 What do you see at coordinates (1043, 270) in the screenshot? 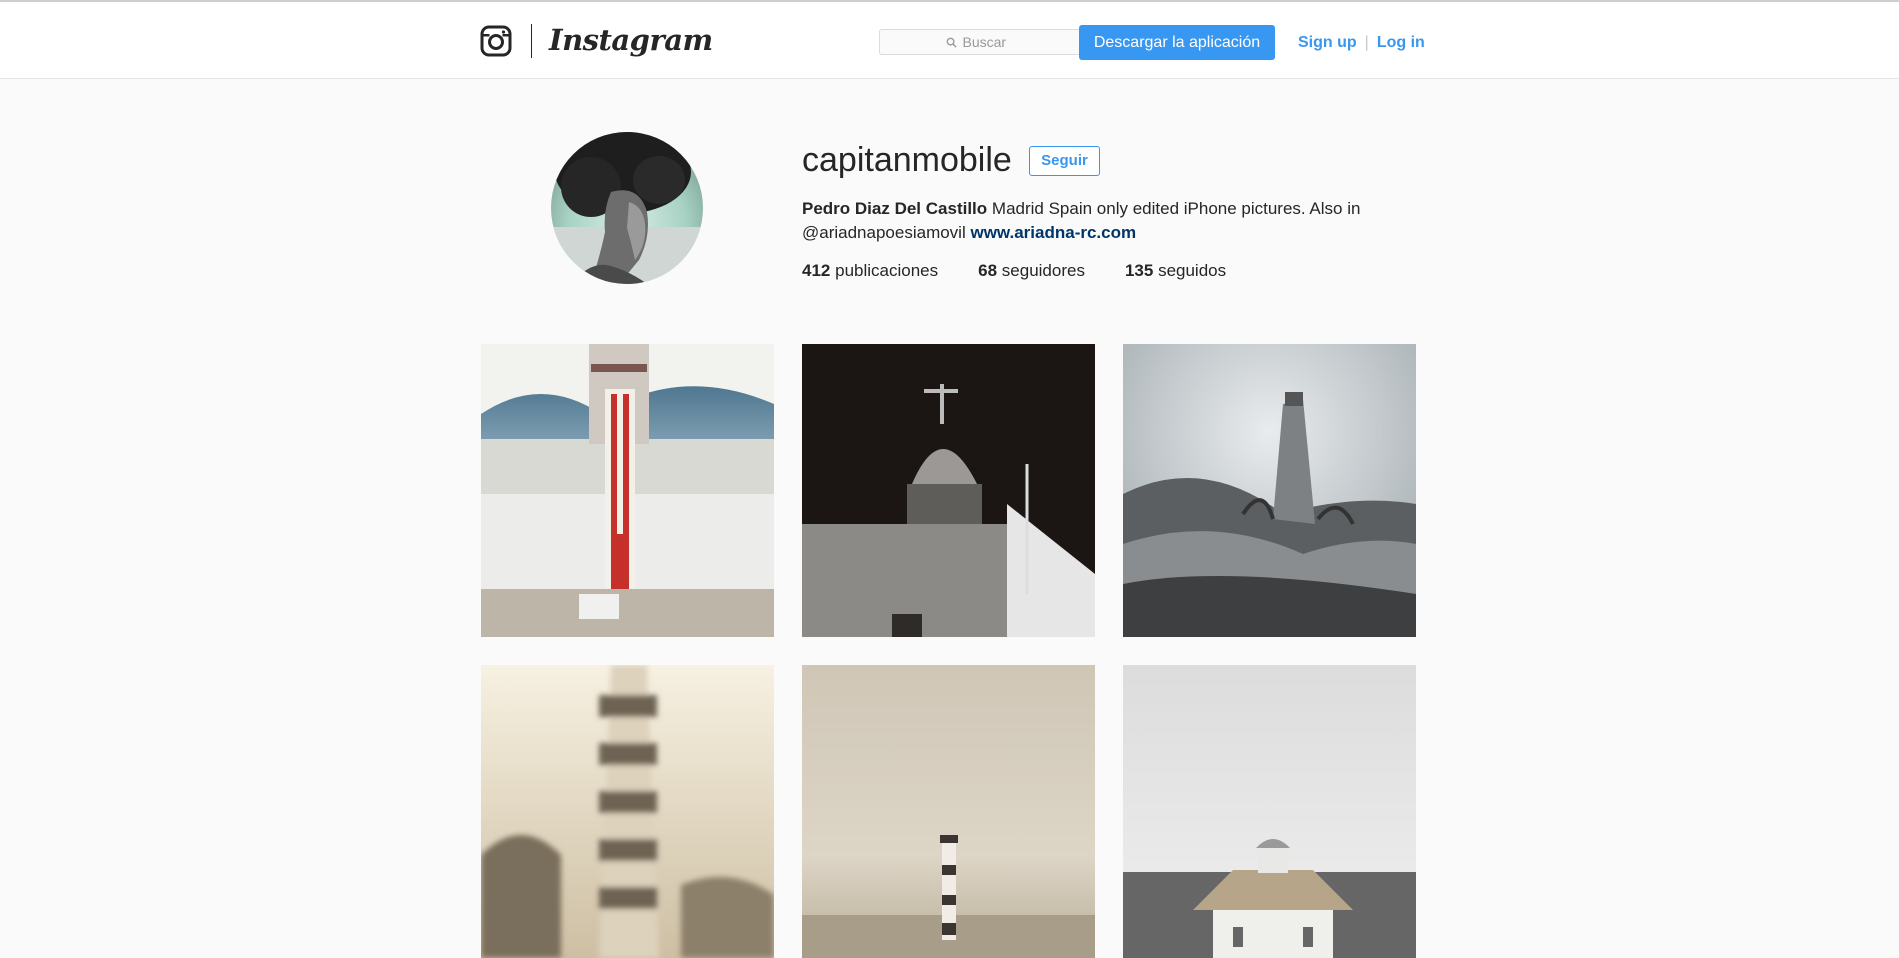
I see `stat-label: seguidores` at bounding box center [1043, 270].